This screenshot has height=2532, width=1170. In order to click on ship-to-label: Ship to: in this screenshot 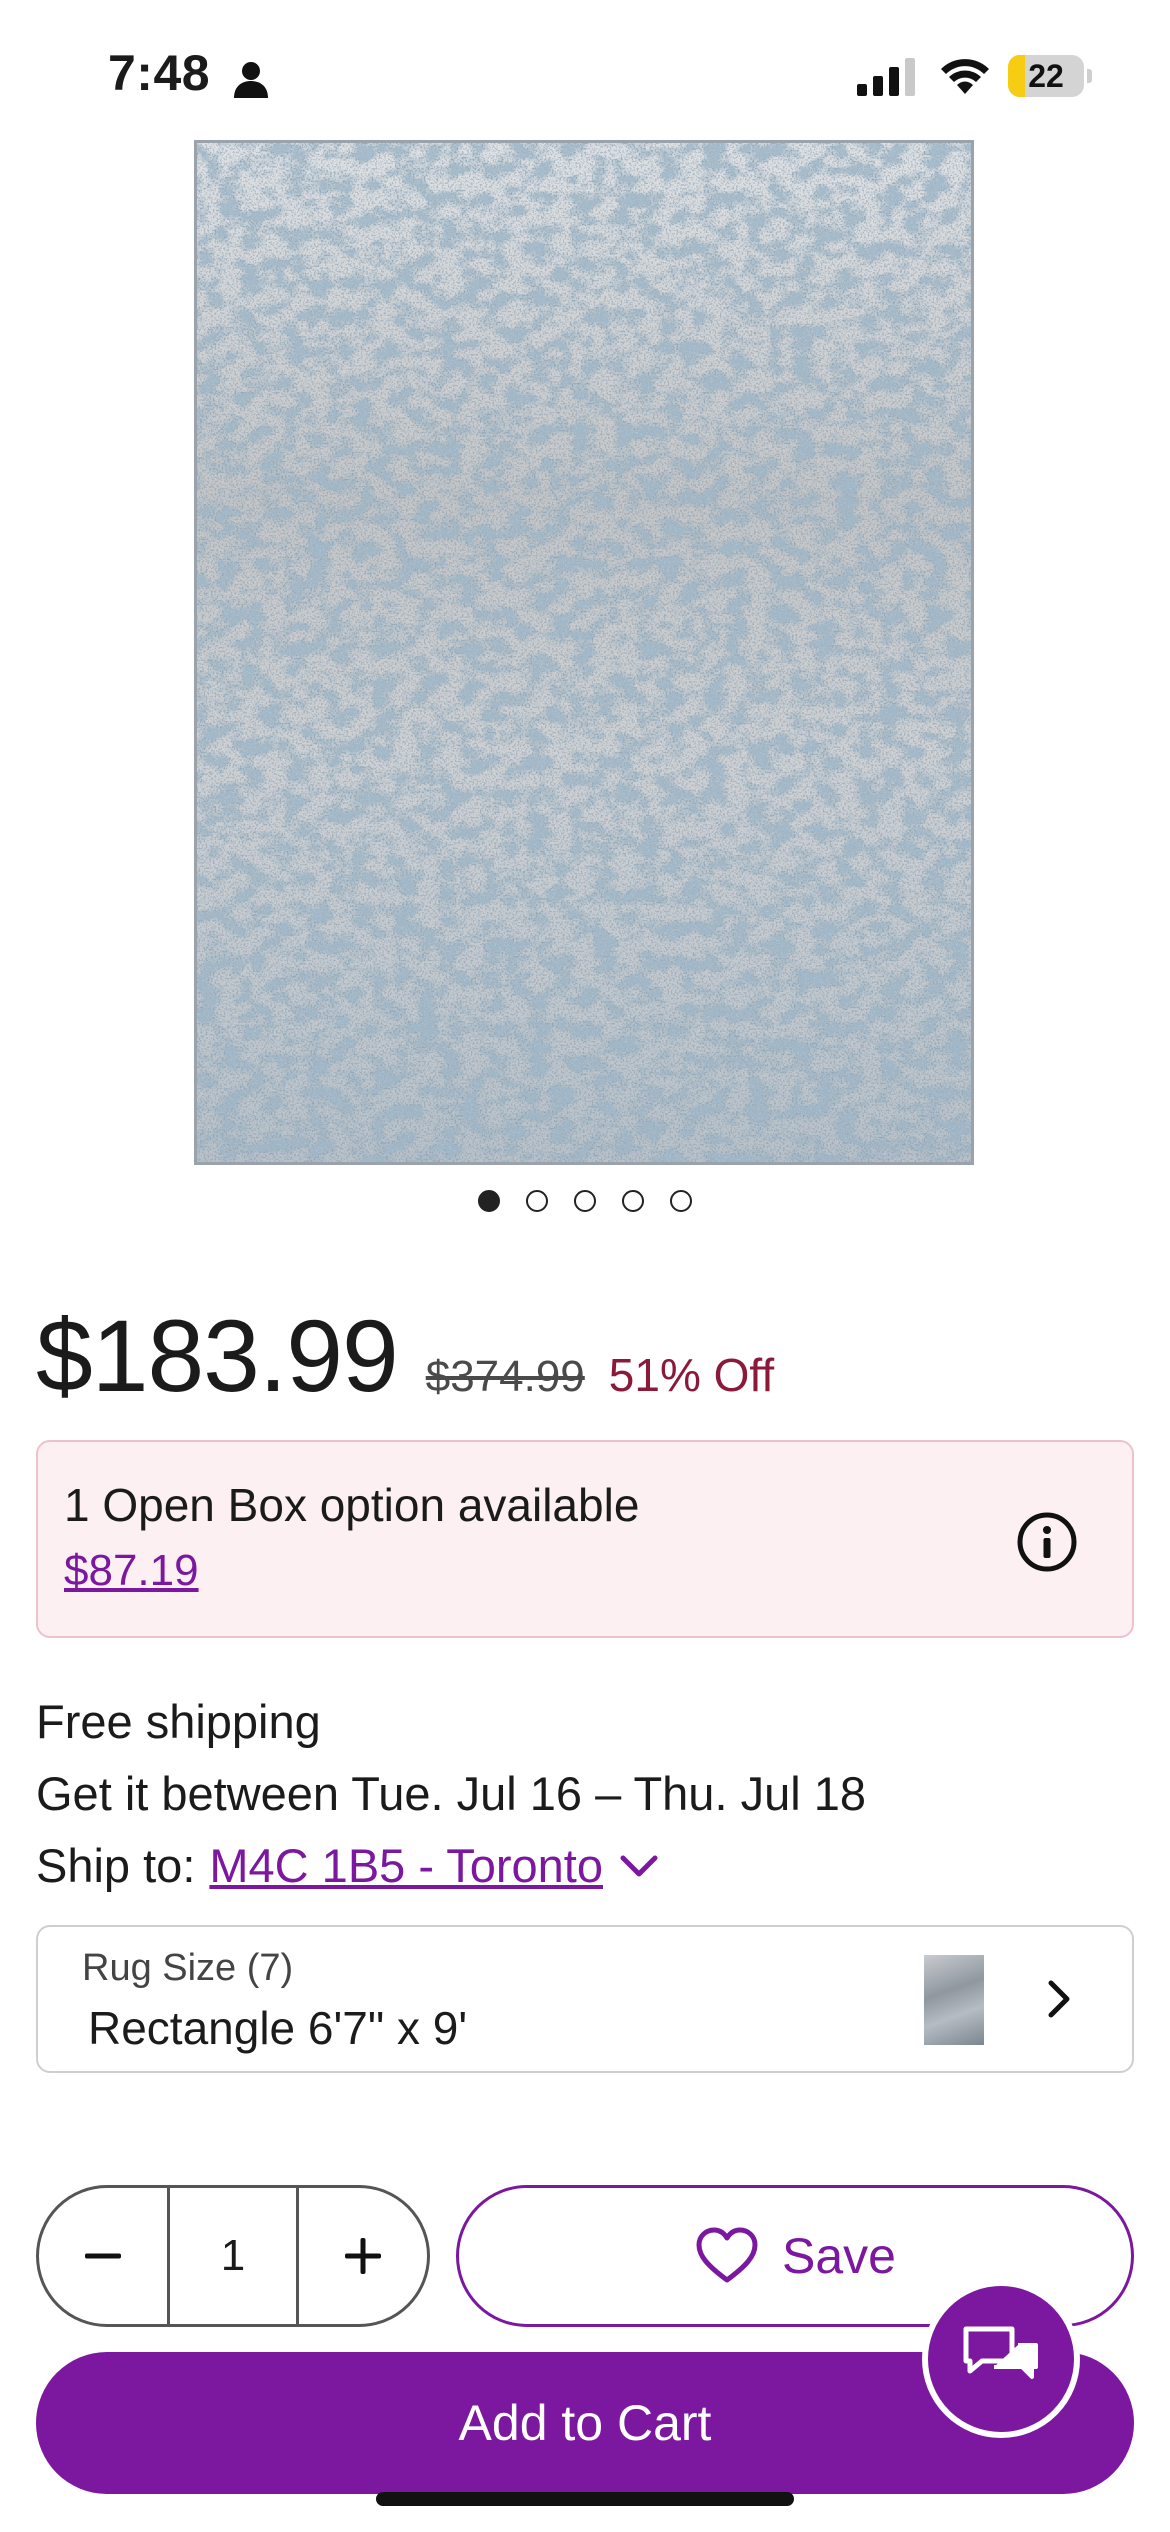, I will do `click(116, 1865)`.